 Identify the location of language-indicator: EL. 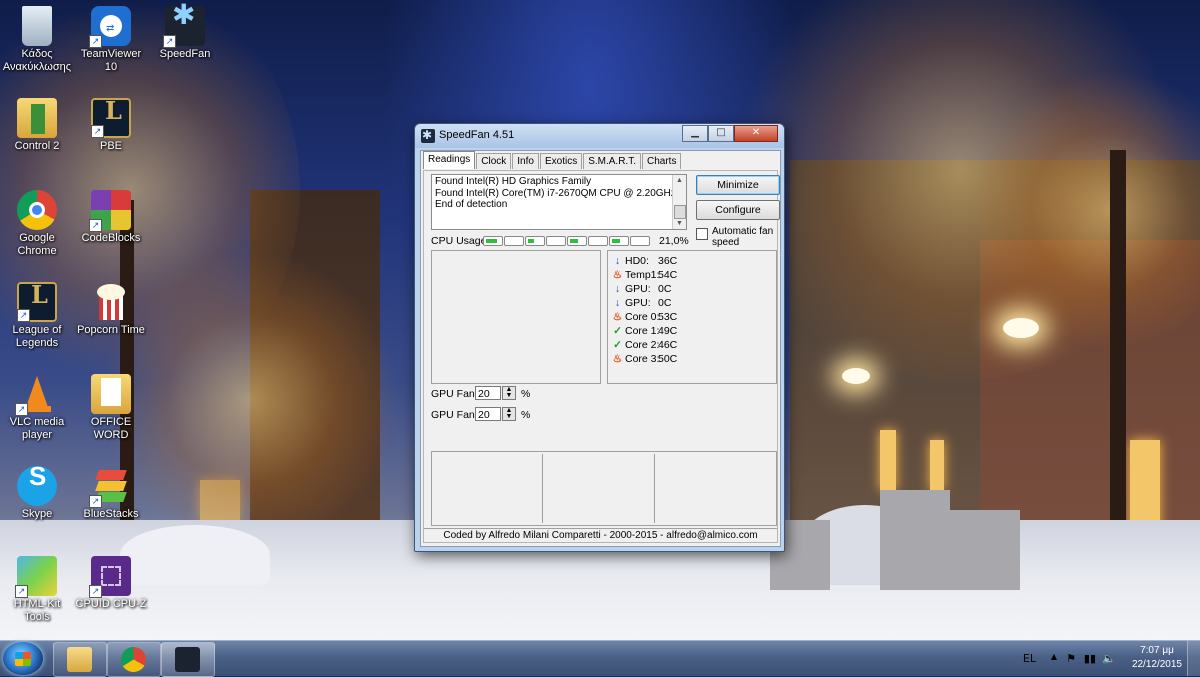
(1029, 658).